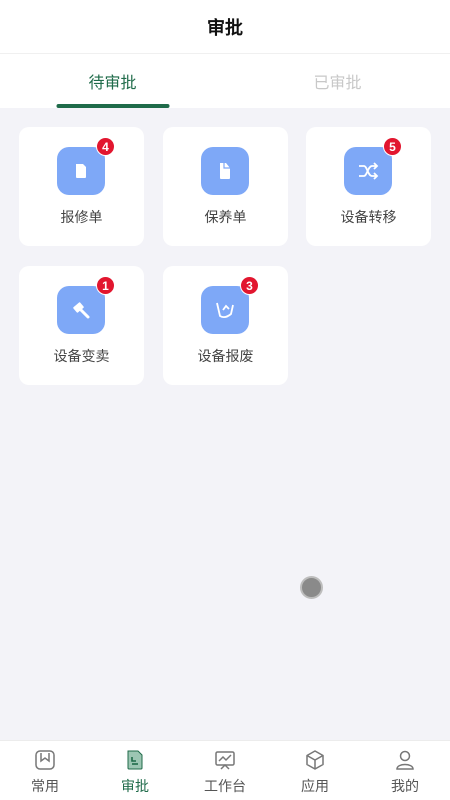 This screenshot has width=450, height=800. Describe the element at coordinates (81, 171) in the screenshot. I see `document-icon` at that location.